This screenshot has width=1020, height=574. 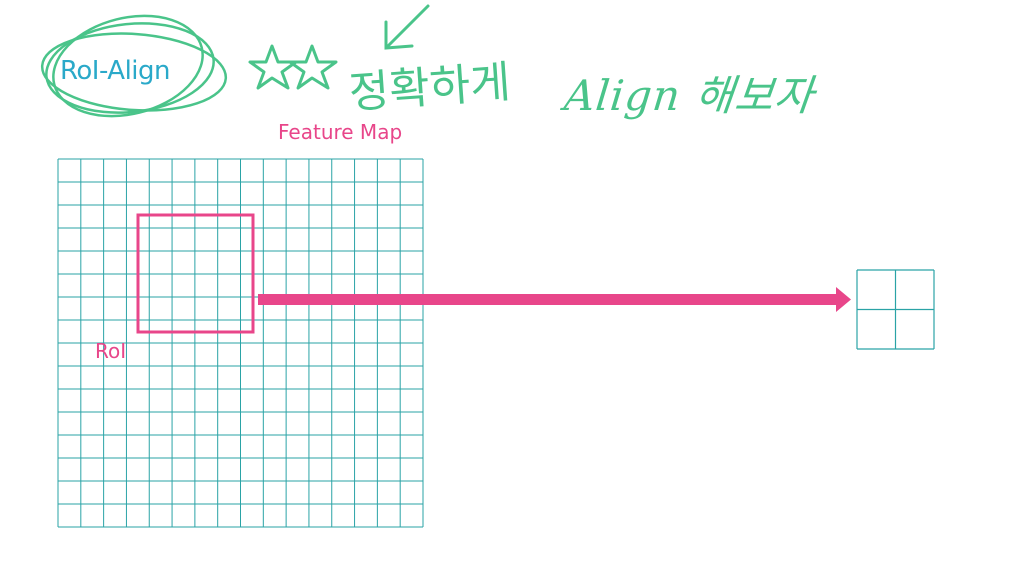 What do you see at coordinates (111, 351) in the screenshot?
I see `roi-label: RoI` at bounding box center [111, 351].